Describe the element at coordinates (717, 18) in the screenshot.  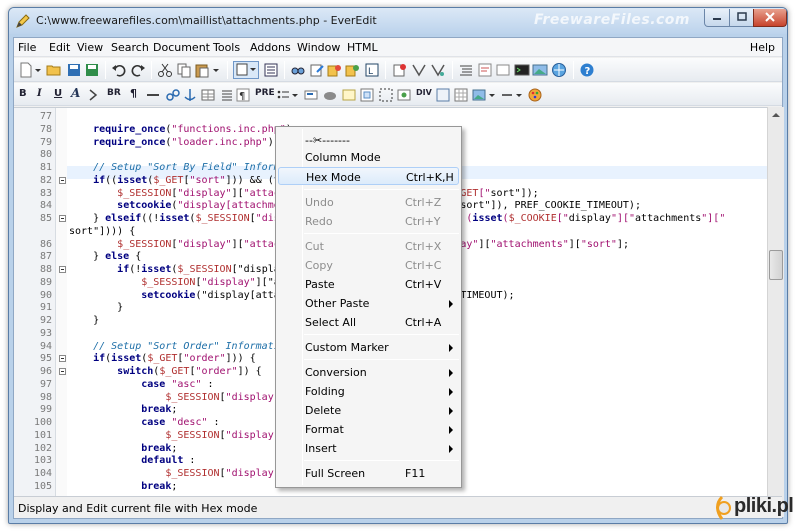
I see `minimize-button` at that location.